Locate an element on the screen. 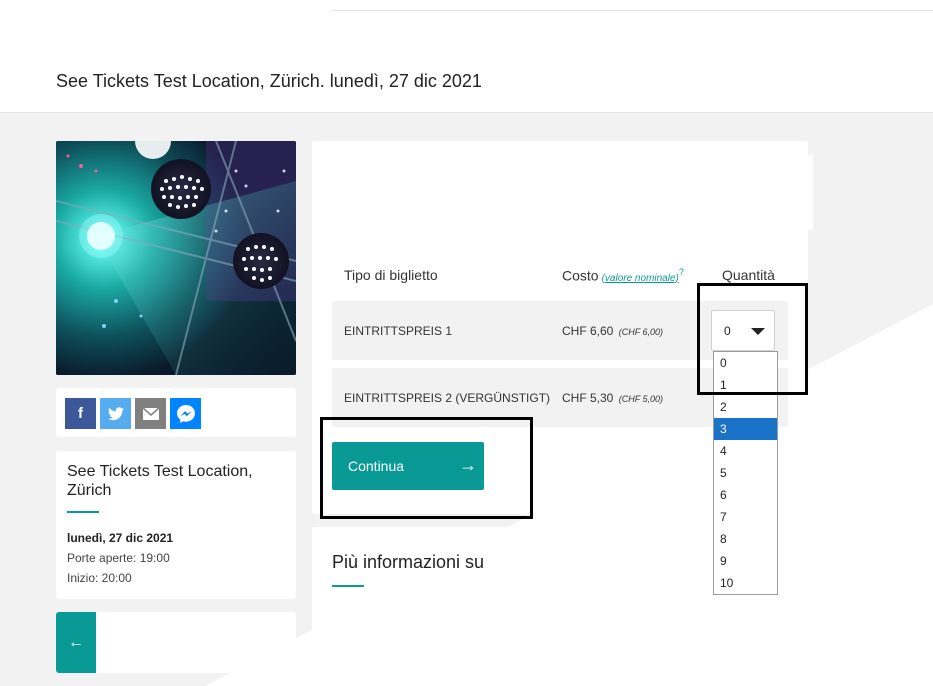 Image resolution: width=933 pixels, height=686 pixels. event-date: lunedì, 27 dic 2021 is located at coordinates (120, 538).